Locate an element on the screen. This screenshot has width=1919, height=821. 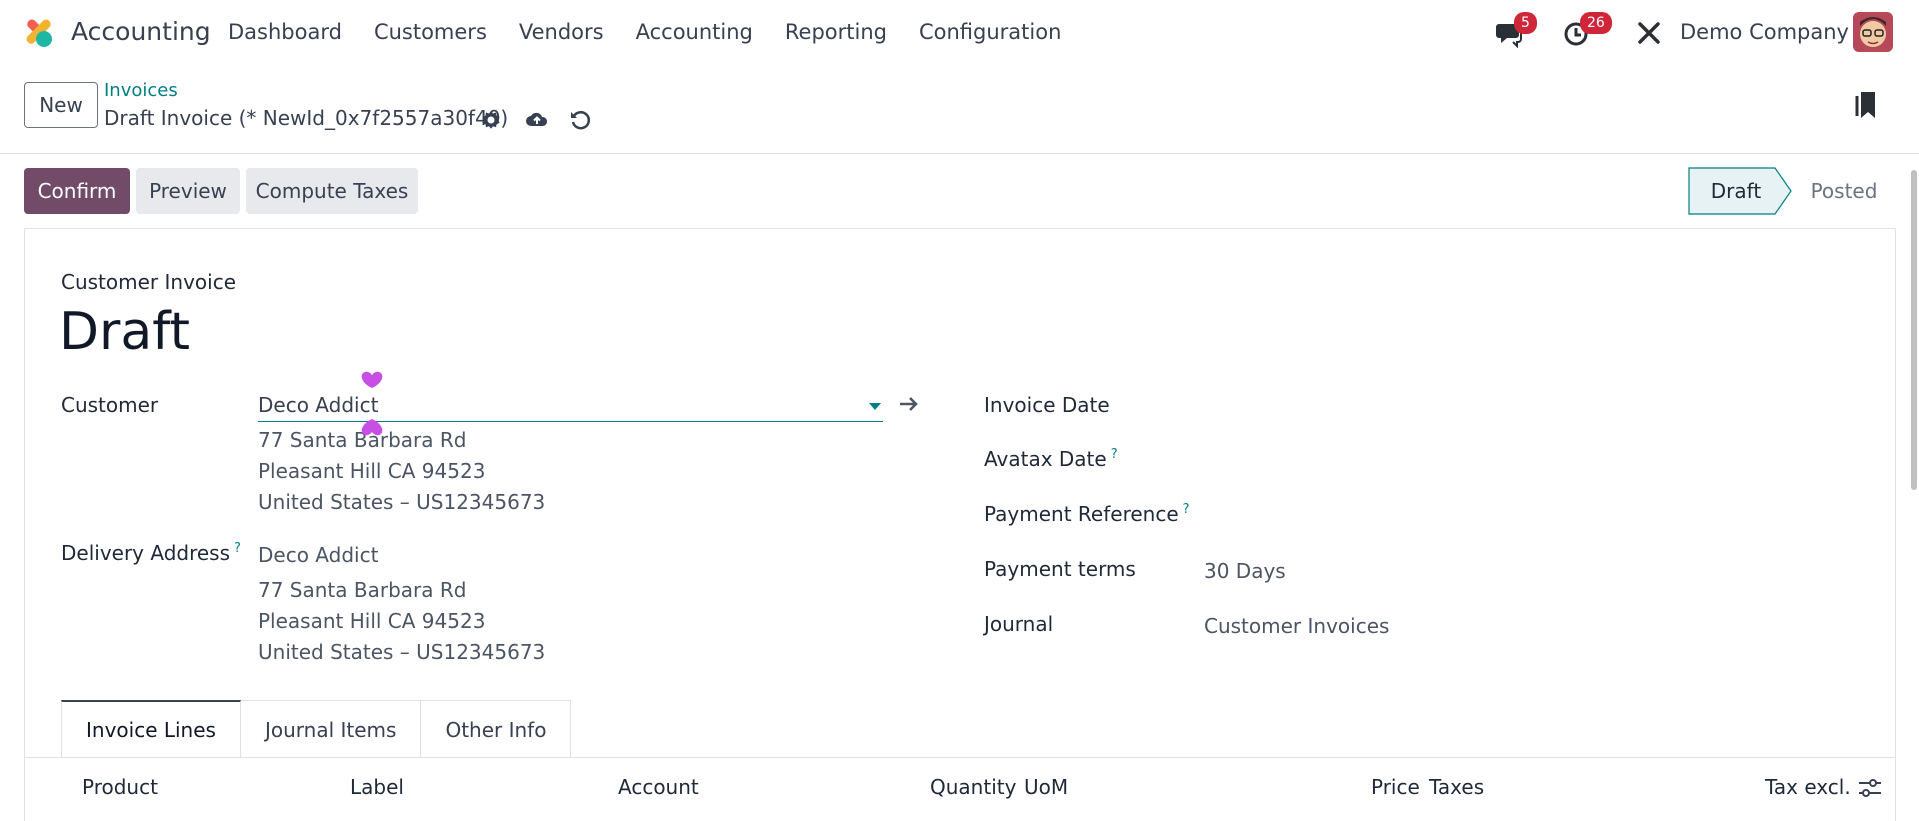
payment-reference-input is located at coordinates (1484, 515).